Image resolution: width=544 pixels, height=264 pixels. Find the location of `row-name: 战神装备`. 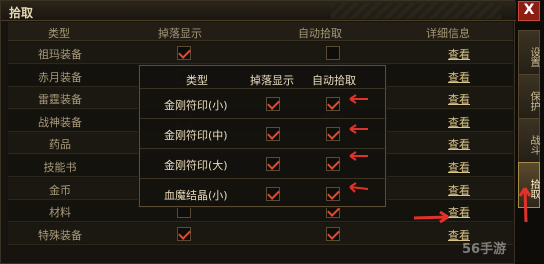

row-name: 战神装备 is located at coordinates (60, 122).